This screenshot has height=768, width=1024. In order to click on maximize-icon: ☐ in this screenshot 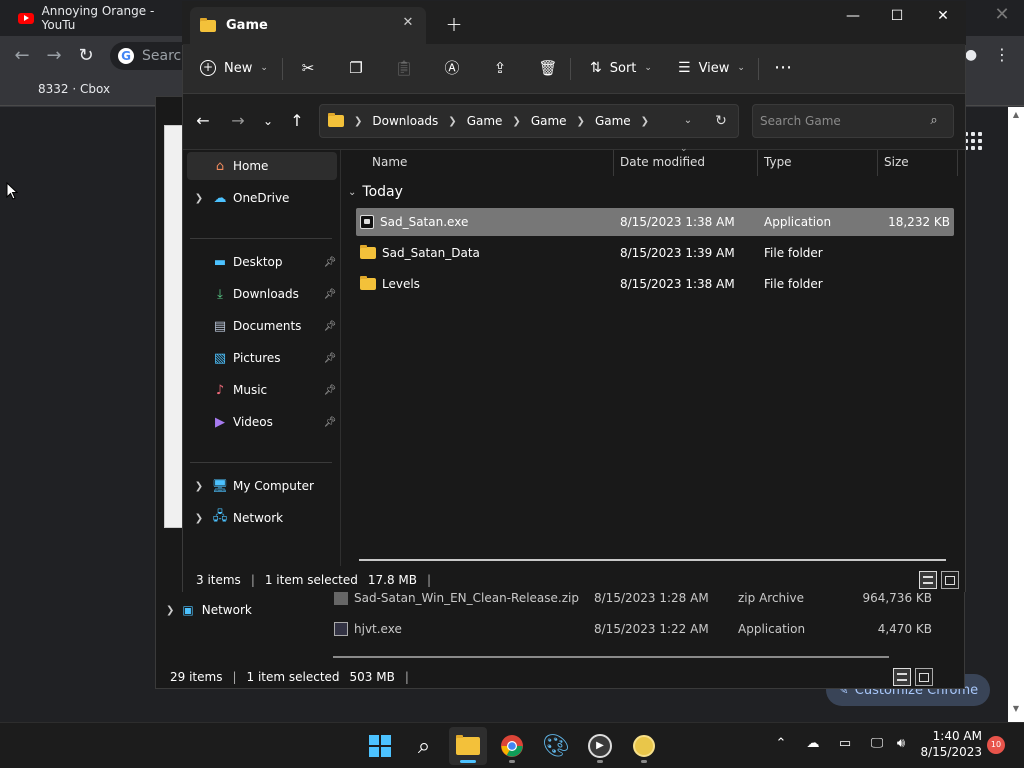, I will do `click(897, 16)`.